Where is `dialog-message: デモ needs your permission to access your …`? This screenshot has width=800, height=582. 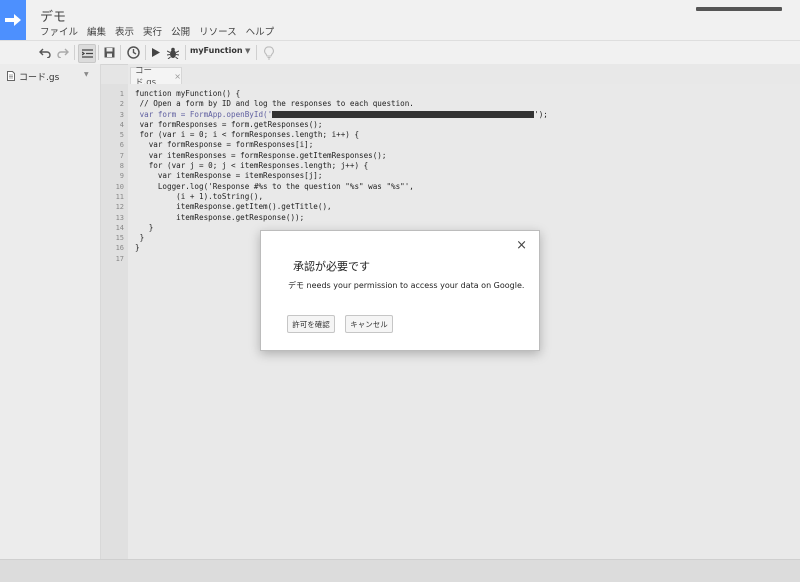
dialog-message: デモ needs your permission to access your … is located at coordinates (406, 285).